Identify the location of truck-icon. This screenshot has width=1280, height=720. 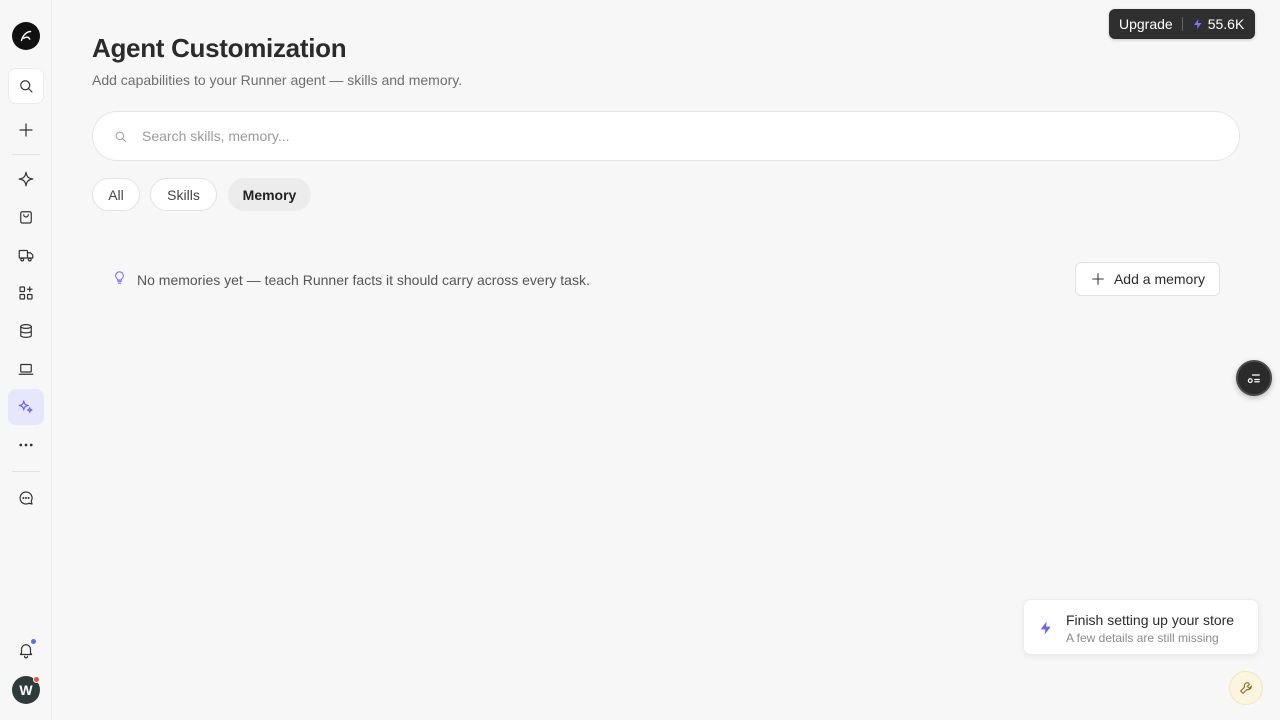
(26, 255).